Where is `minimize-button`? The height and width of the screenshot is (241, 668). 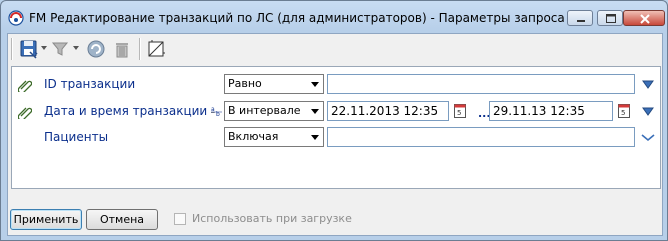 minimize-button is located at coordinates (580, 18).